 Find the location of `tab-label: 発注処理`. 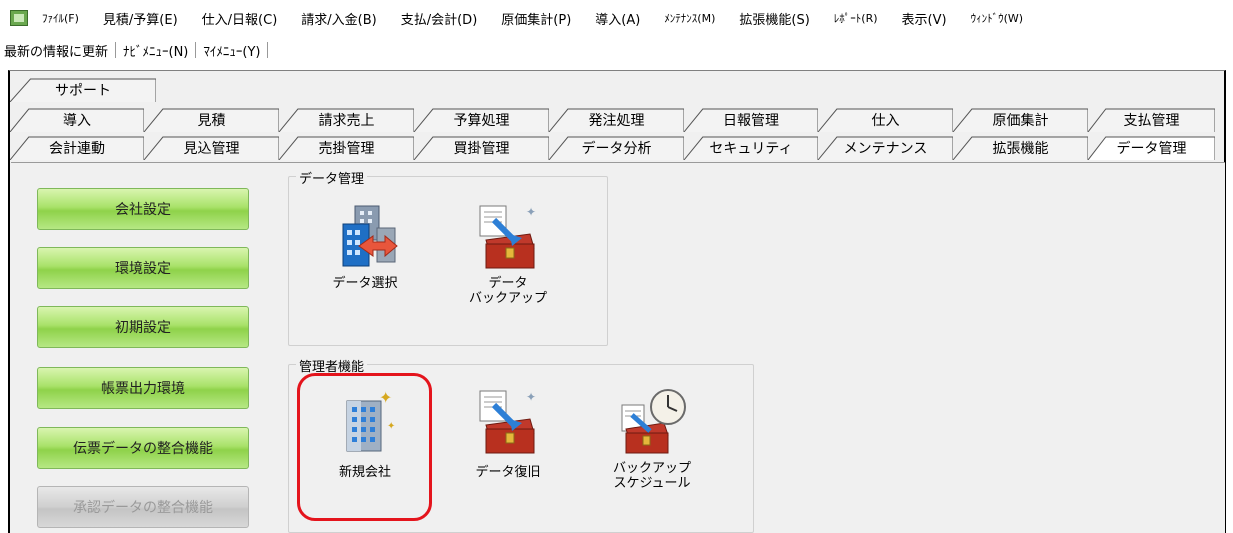

tab-label: 発注処理 is located at coordinates (616, 121).